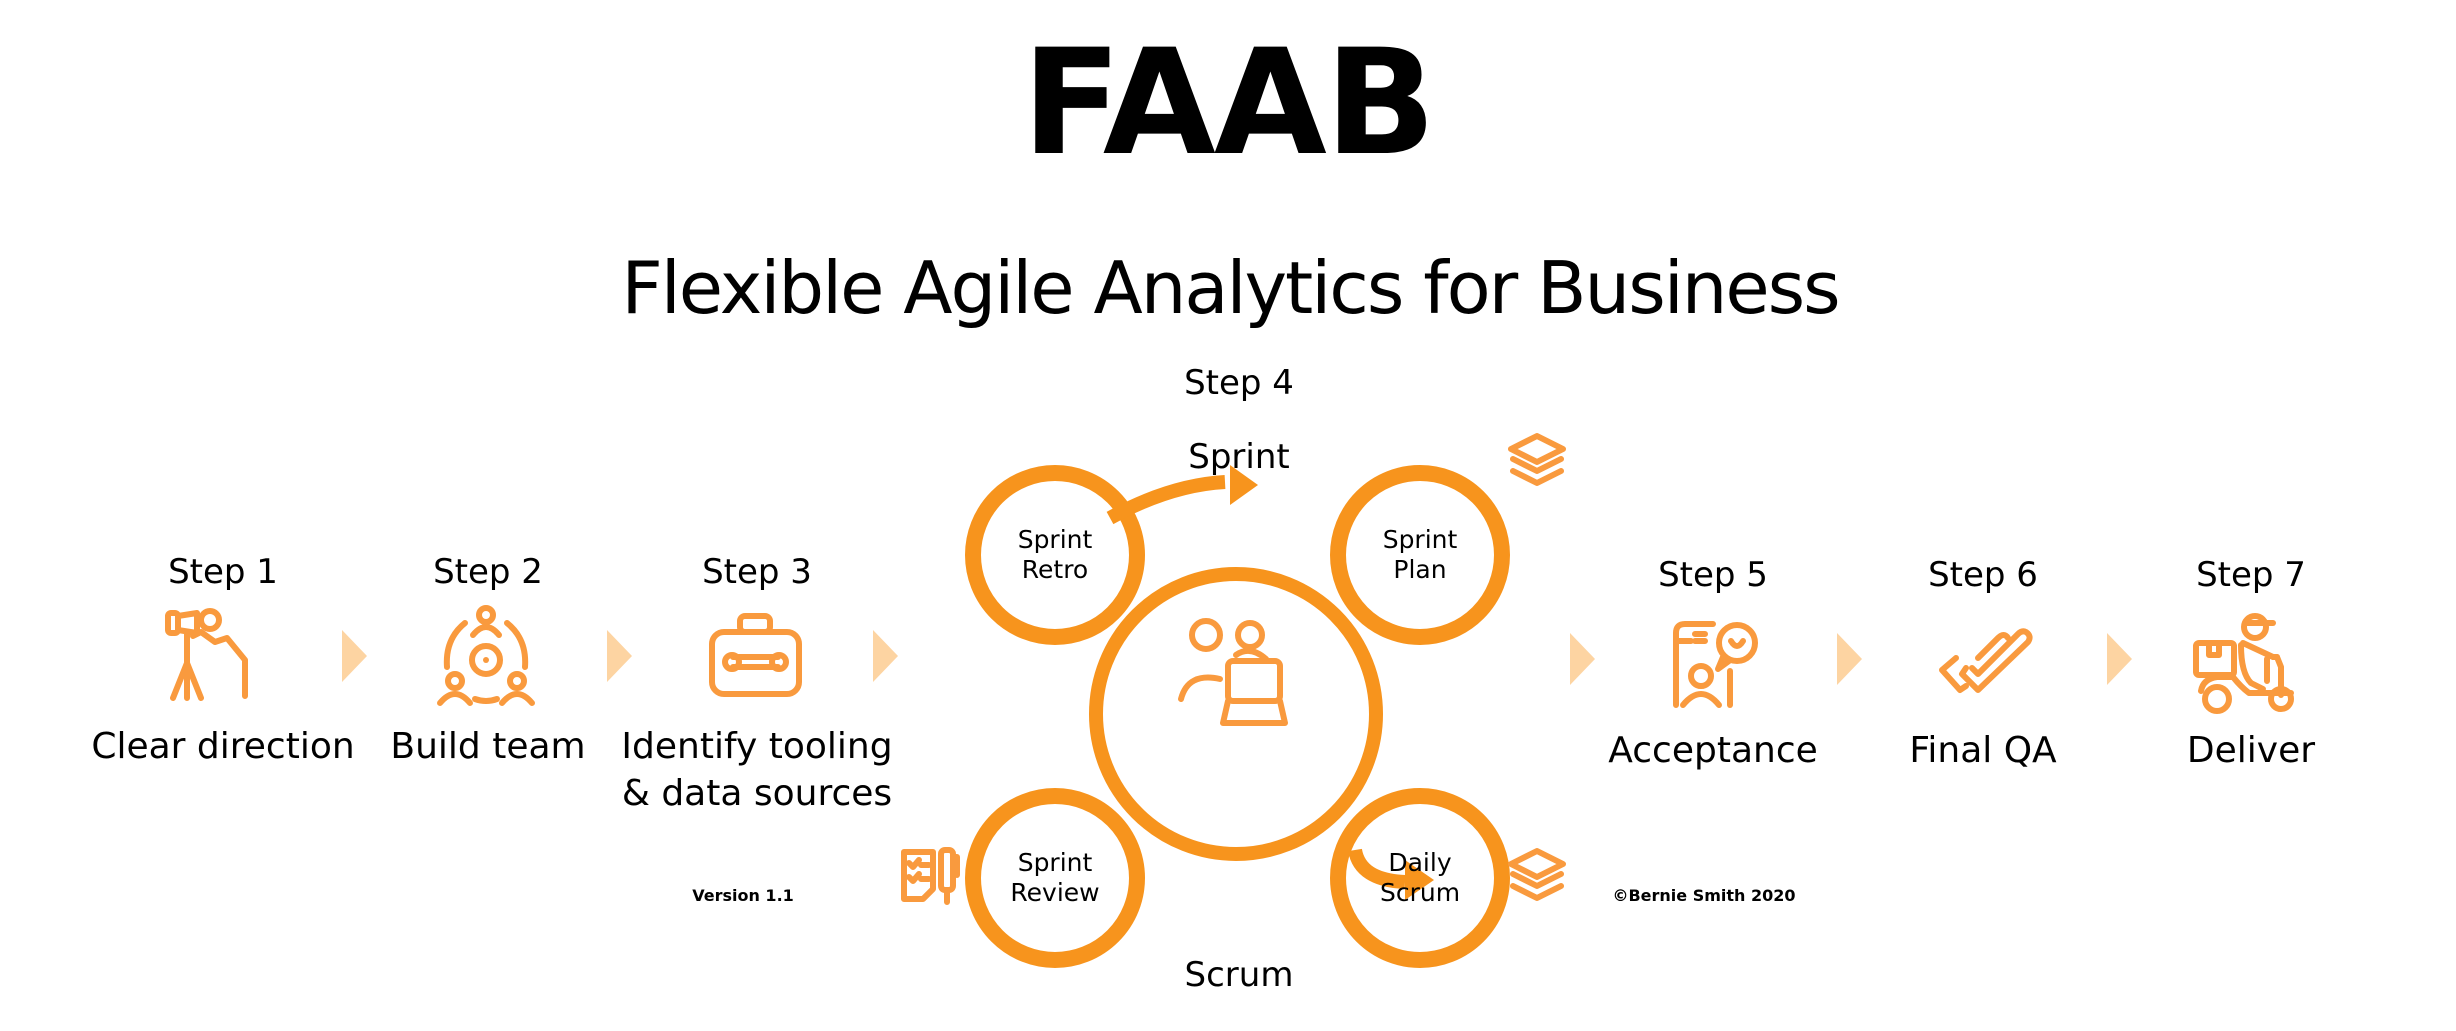  Describe the element at coordinates (1420, 539) in the screenshot. I see `sprint-plan-line-1: Sprint` at that location.